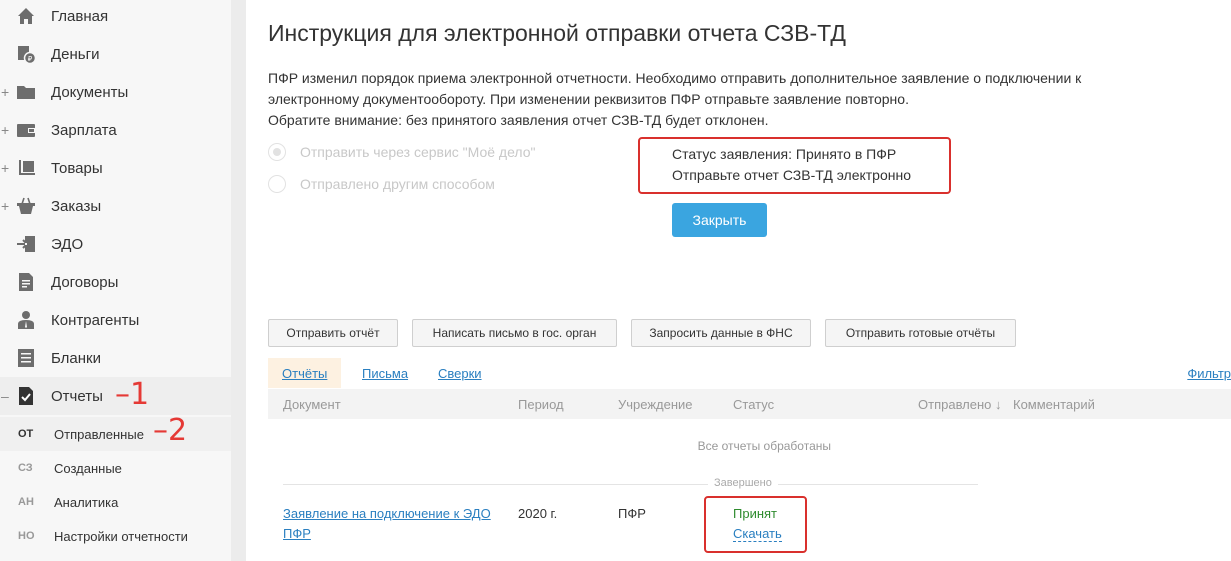  What do you see at coordinates (541, 404) in the screenshot?
I see `column-header-period: Период` at bounding box center [541, 404].